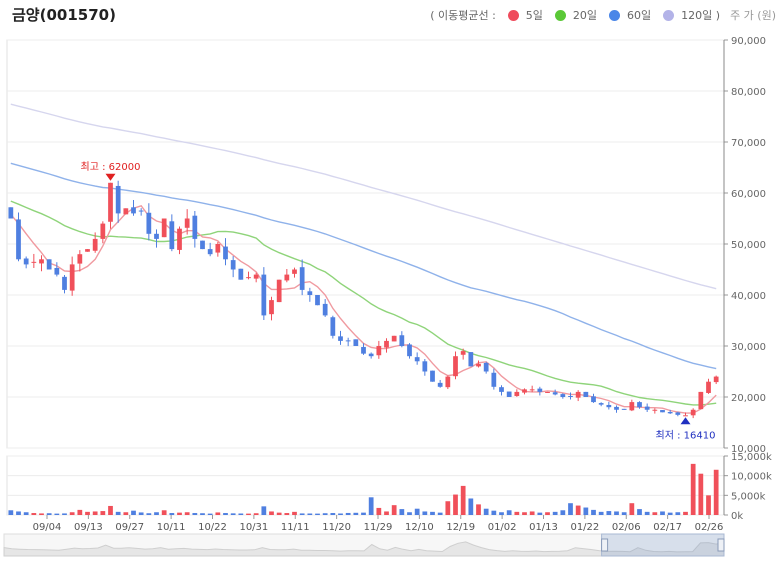  I want to click on date-tick-label: 09/13, so click(88, 527).